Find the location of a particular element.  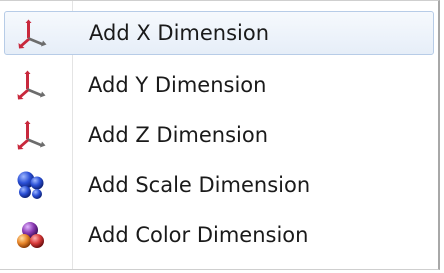

menu-item-label: Add X Dimension is located at coordinates (179, 33).